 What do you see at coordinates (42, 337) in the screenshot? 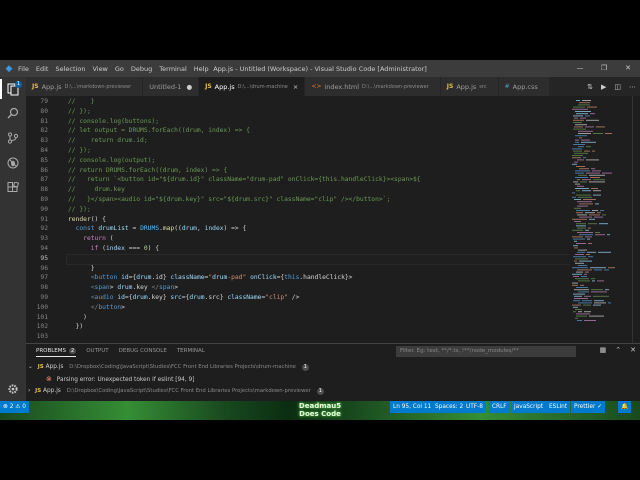
I see `line-number: 103` at bounding box center [42, 337].